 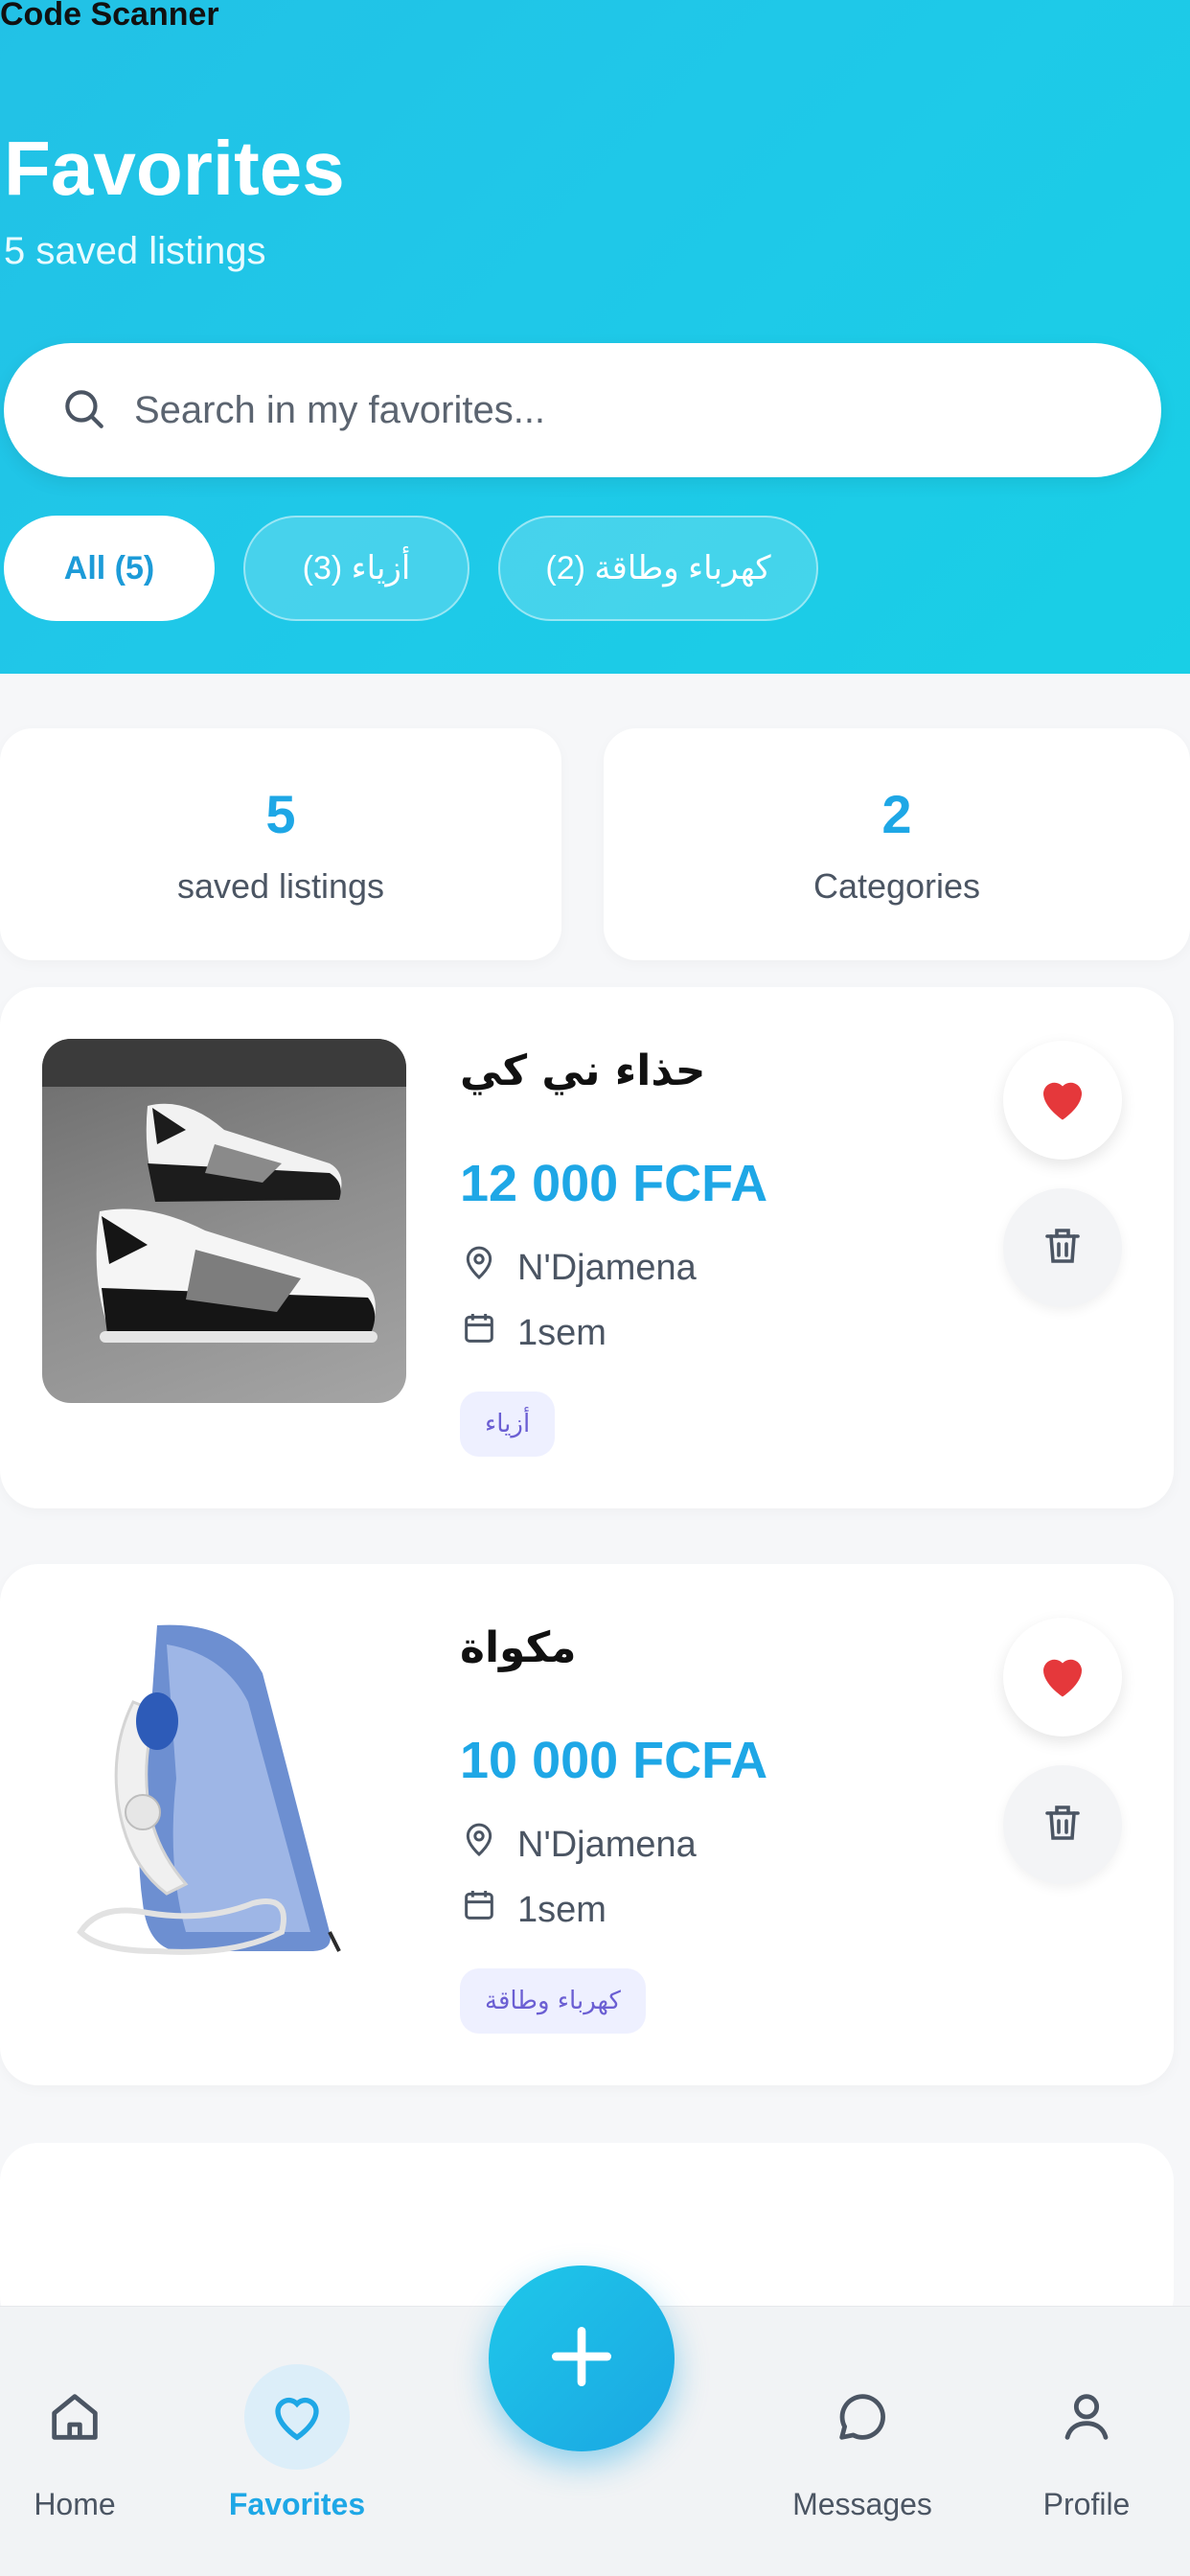 I want to click on nav-label: Messages, so click(x=862, y=2504).